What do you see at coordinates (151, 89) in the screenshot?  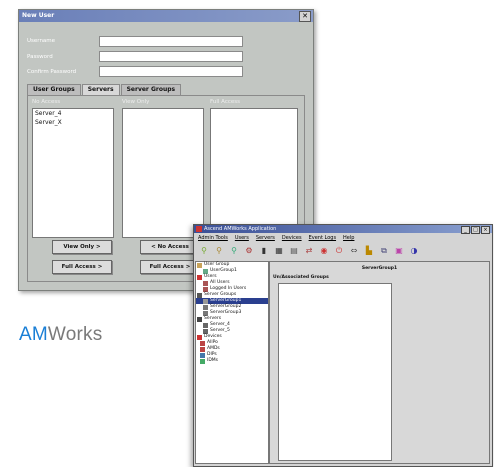 I see `tab-server-groups: Server Groups` at bounding box center [151, 89].